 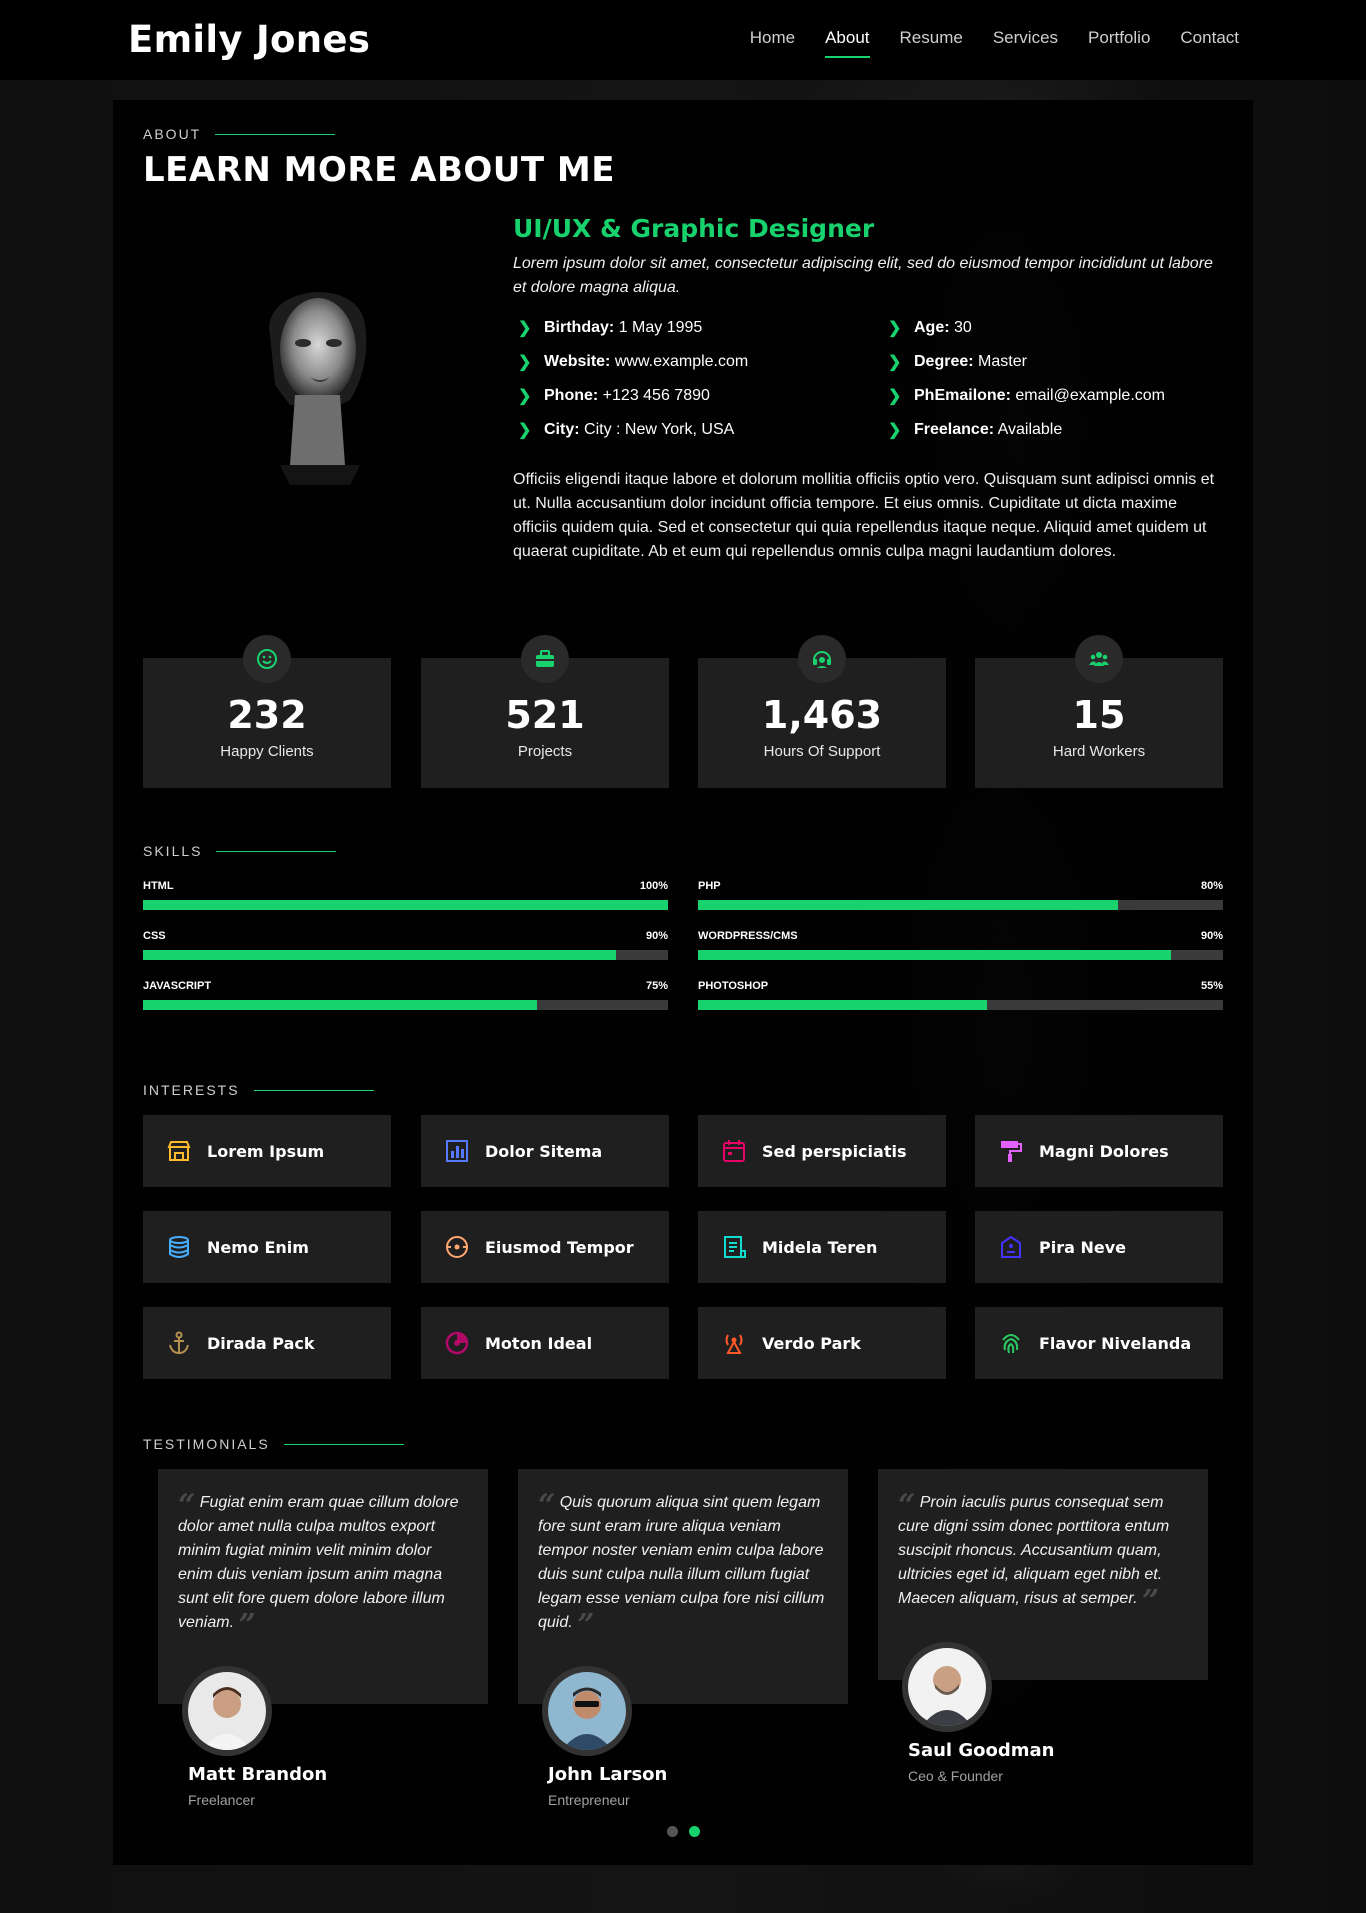 I want to click on quote-right-icon: ”, so click(x=247, y=1625).